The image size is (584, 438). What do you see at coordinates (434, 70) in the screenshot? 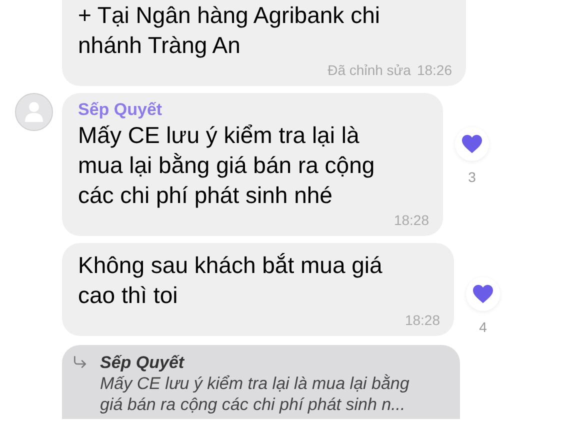
I see `message-time: 18:26` at bounding box center [434, 70].